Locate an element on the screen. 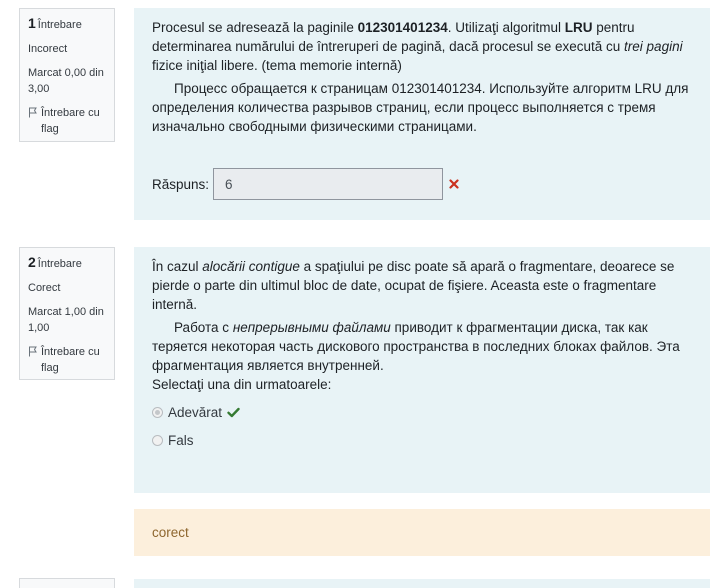  option-label: Fals is located at coordinates (181, 440).